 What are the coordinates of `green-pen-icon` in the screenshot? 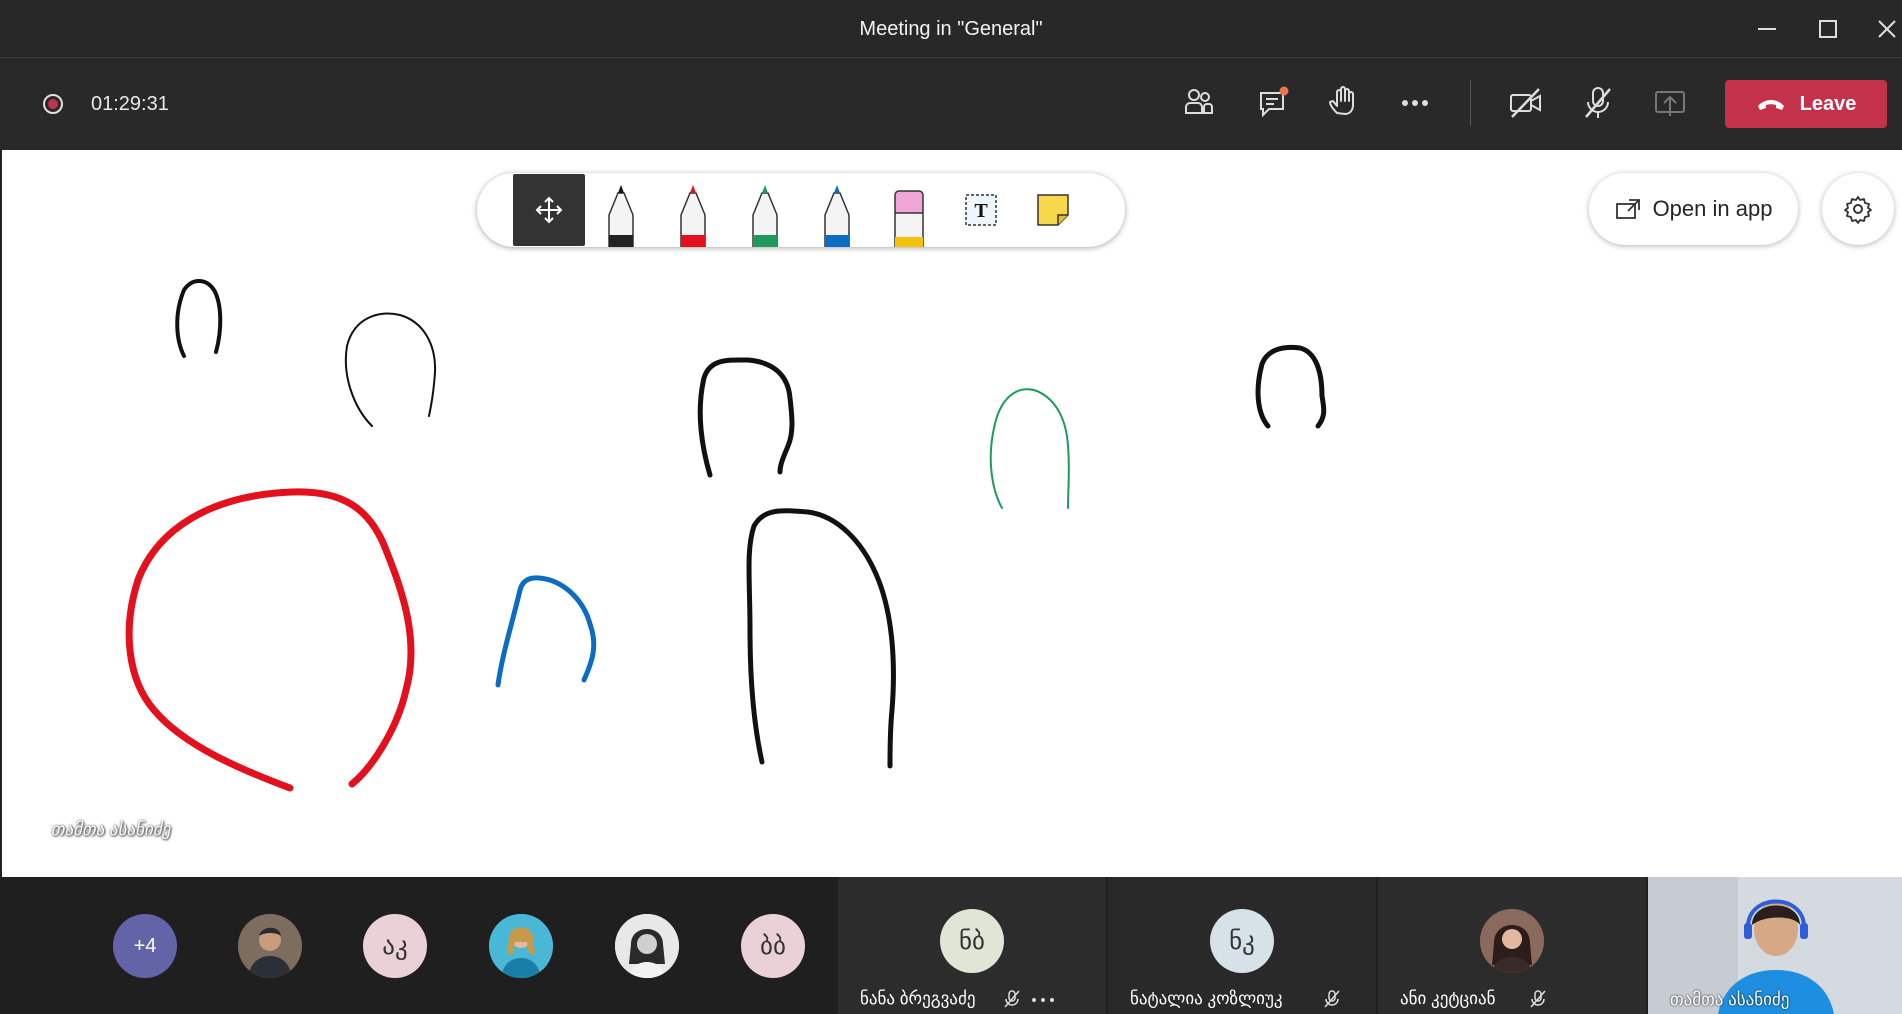 It's located at (765, 216).